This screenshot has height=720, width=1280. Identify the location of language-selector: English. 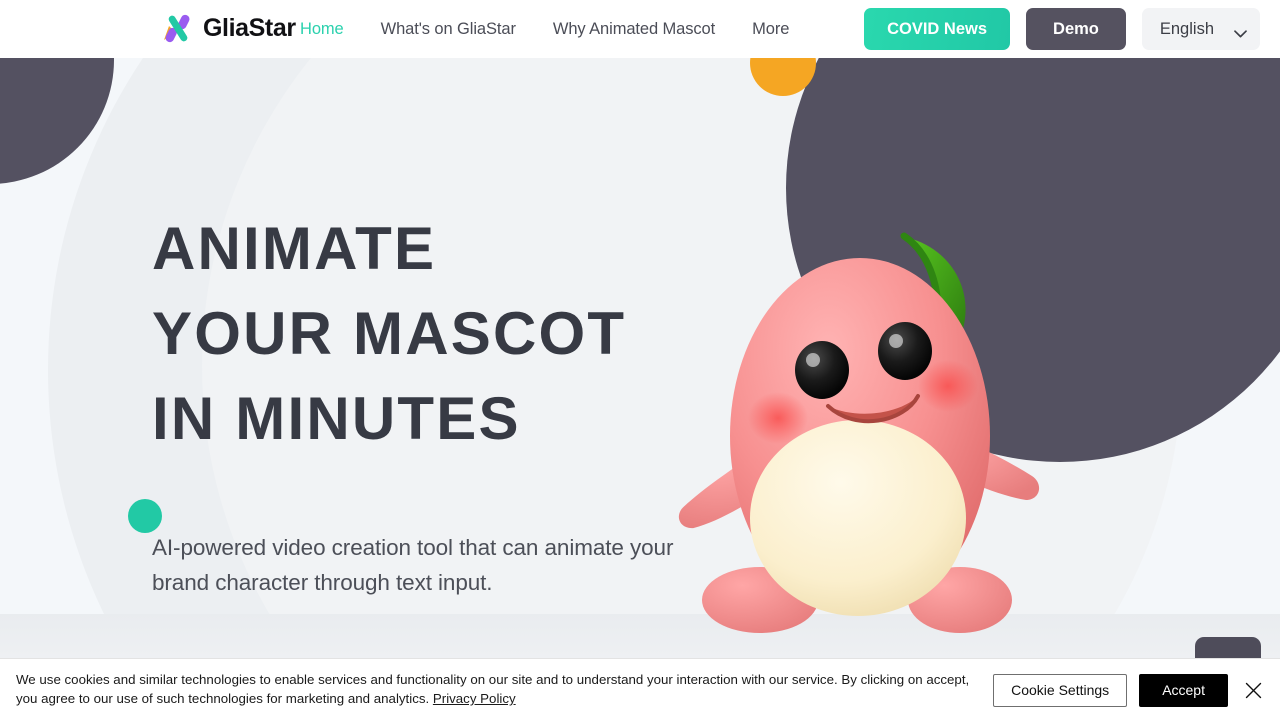
(1200, 29).